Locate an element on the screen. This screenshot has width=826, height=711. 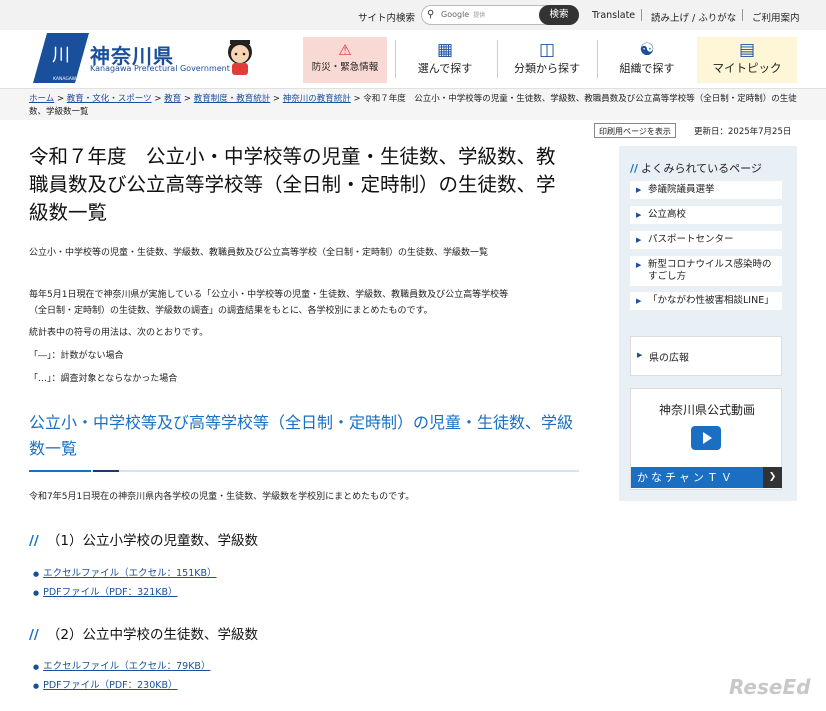
download-link-pdf: ● PDFファイル（PDF：321KB） is located at coordinates (105, 591).